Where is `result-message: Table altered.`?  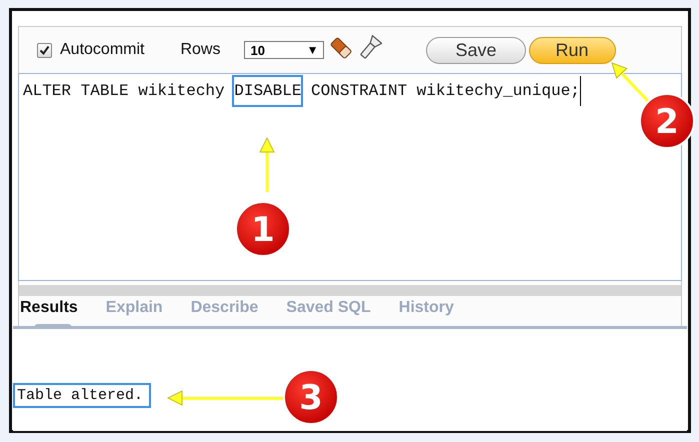
result-message: Table altered. is located at coordinates (82, 395).